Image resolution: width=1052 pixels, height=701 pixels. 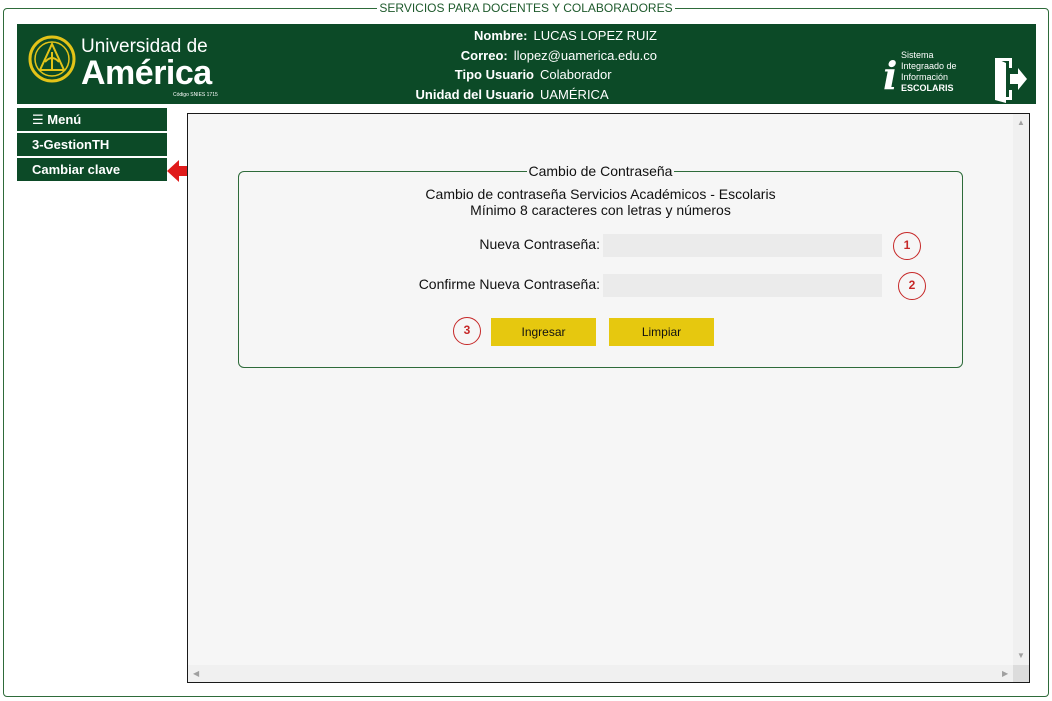 I want to click on new-password-label: Nueva Contraseña:, so click(x=539, y=244).